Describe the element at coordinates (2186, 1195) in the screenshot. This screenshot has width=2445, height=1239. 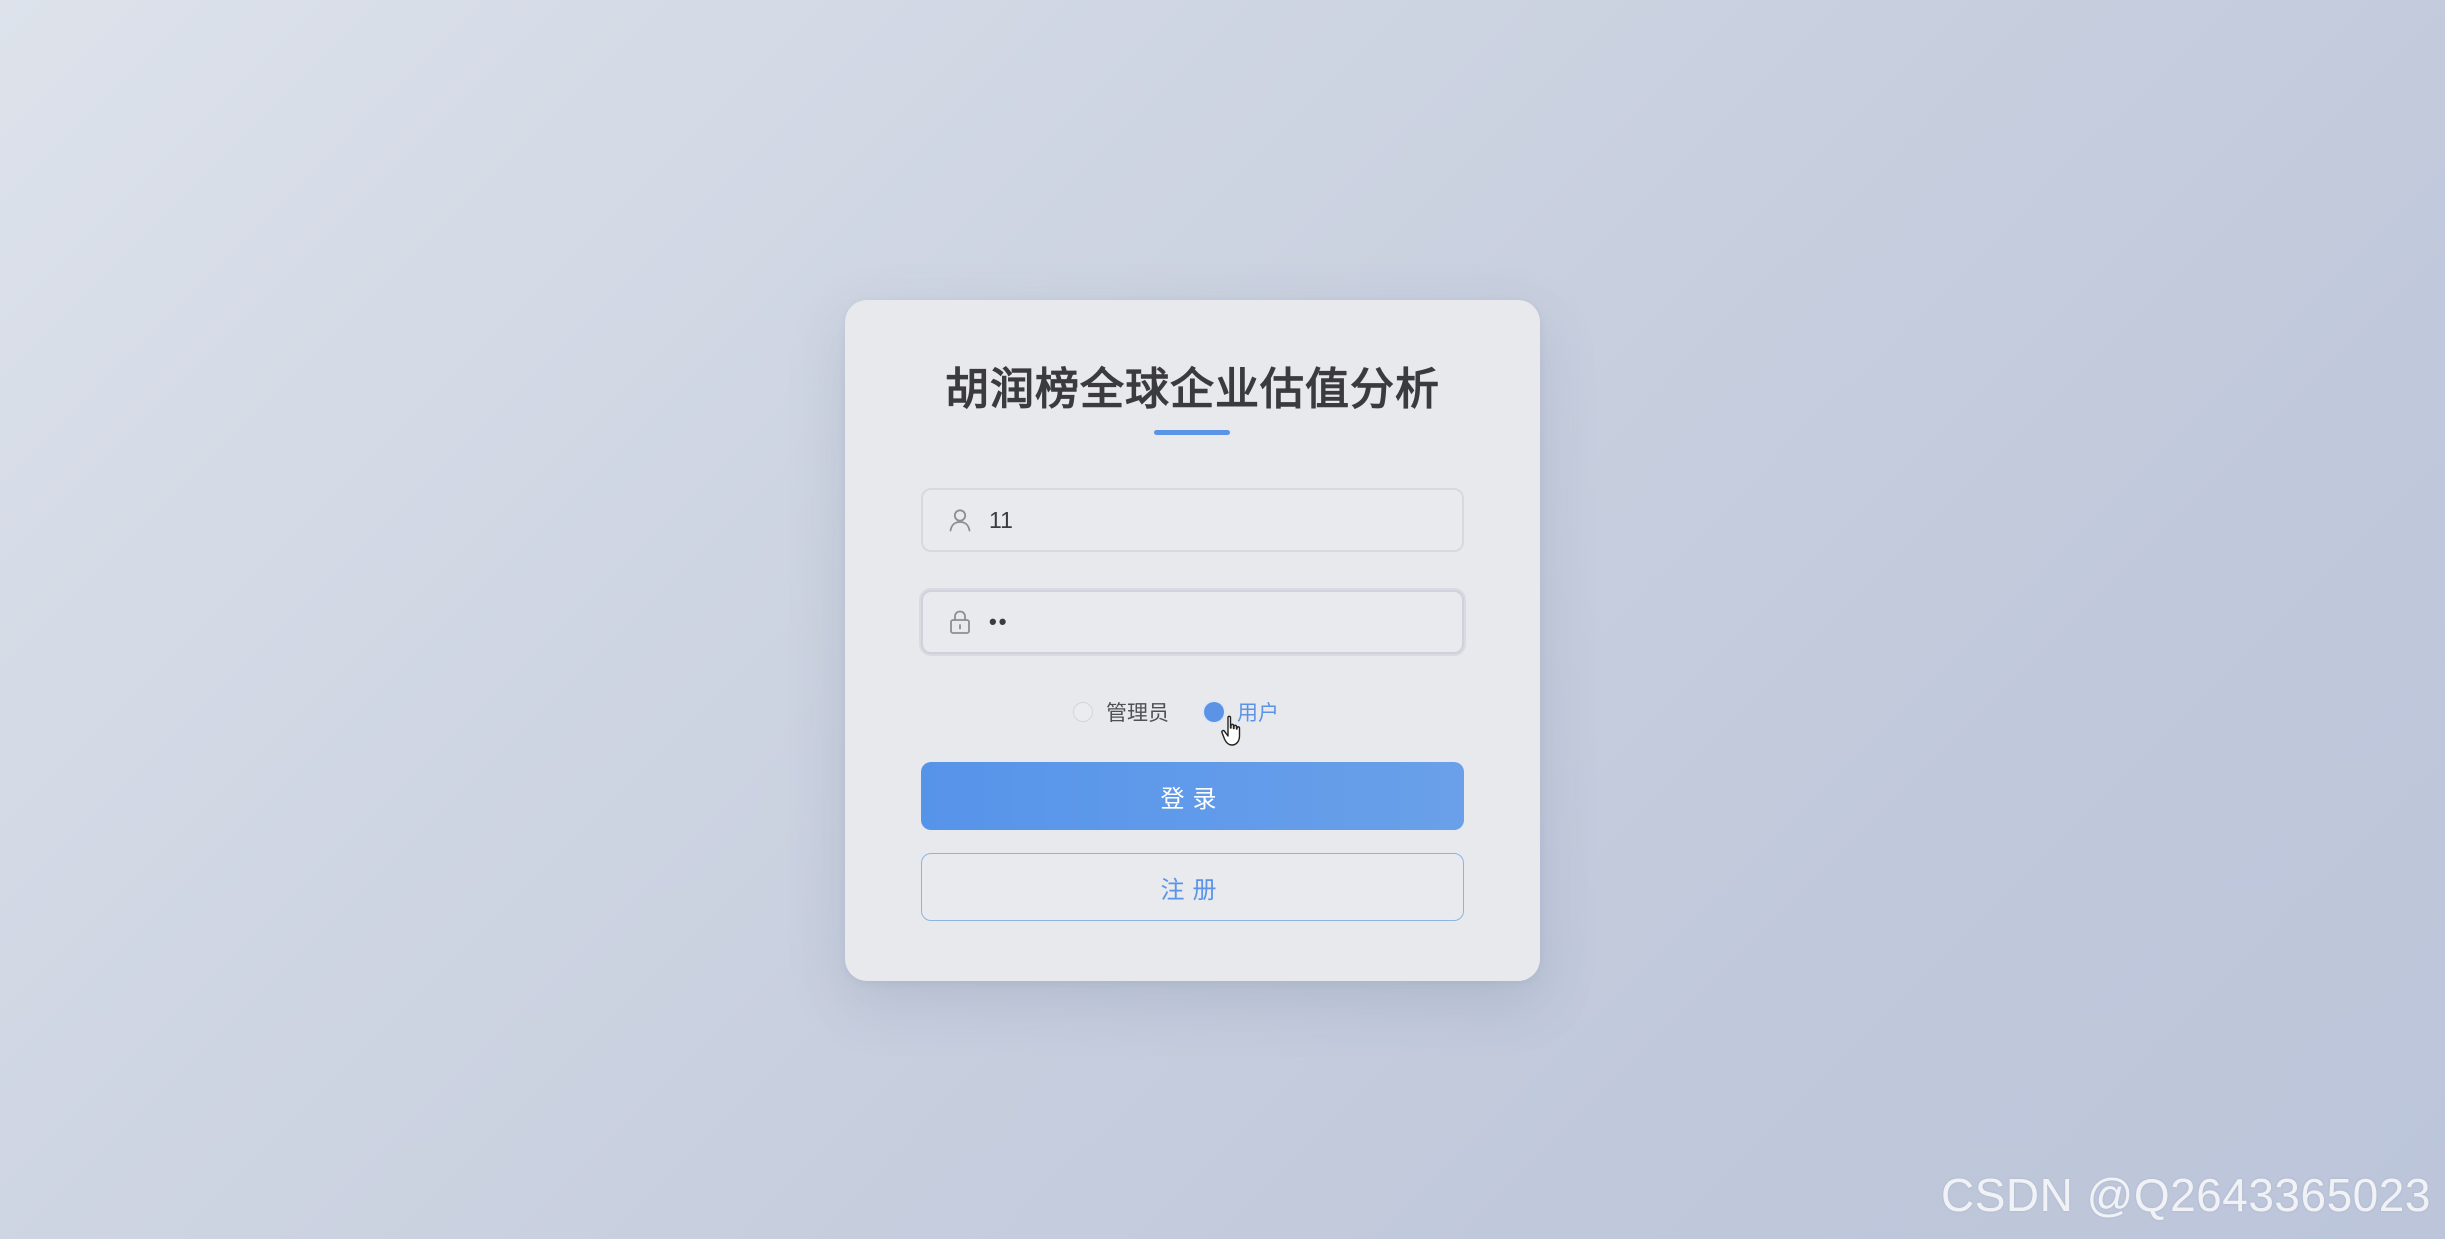
I see `watermark: CSDN @Q2643365023` at that location.